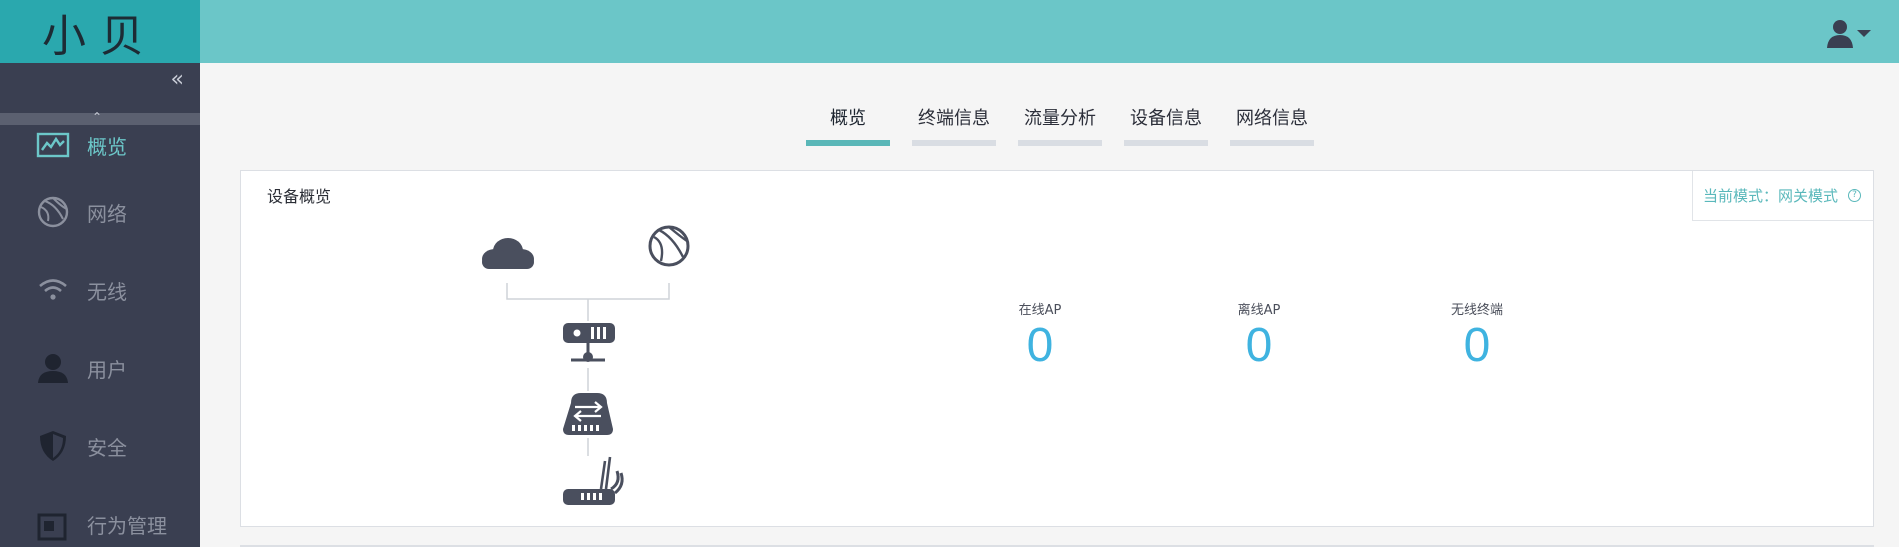 The height and width of the screenshot is (547, 1899). I want to click on cloud-icon, so click(508, 253).